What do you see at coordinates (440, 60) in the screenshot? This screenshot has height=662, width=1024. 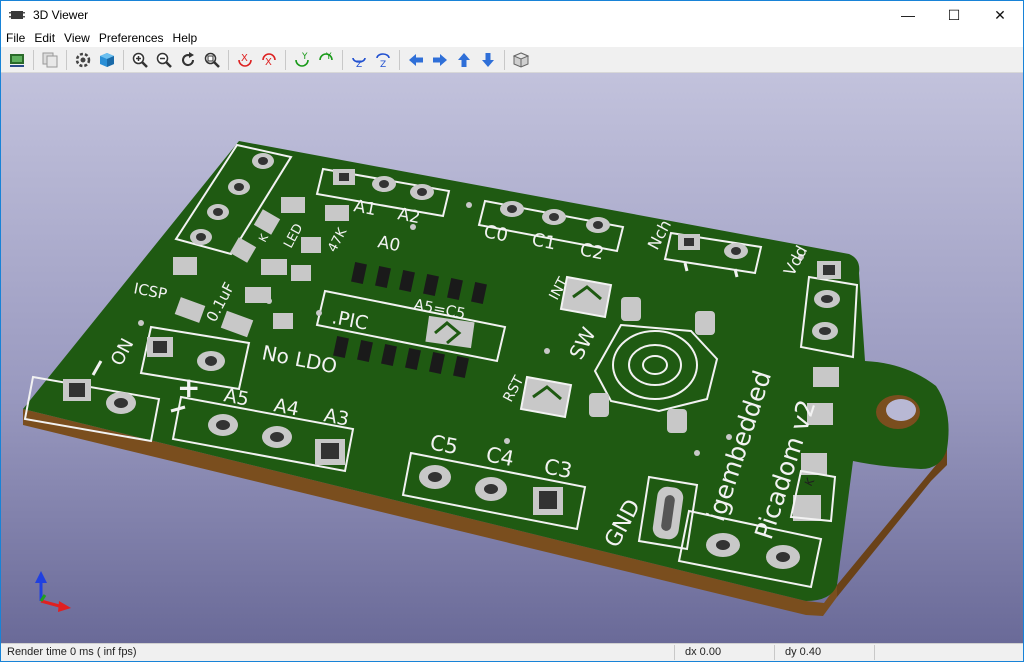 I see `pan-right-icon` at bounding box center [440, 60].